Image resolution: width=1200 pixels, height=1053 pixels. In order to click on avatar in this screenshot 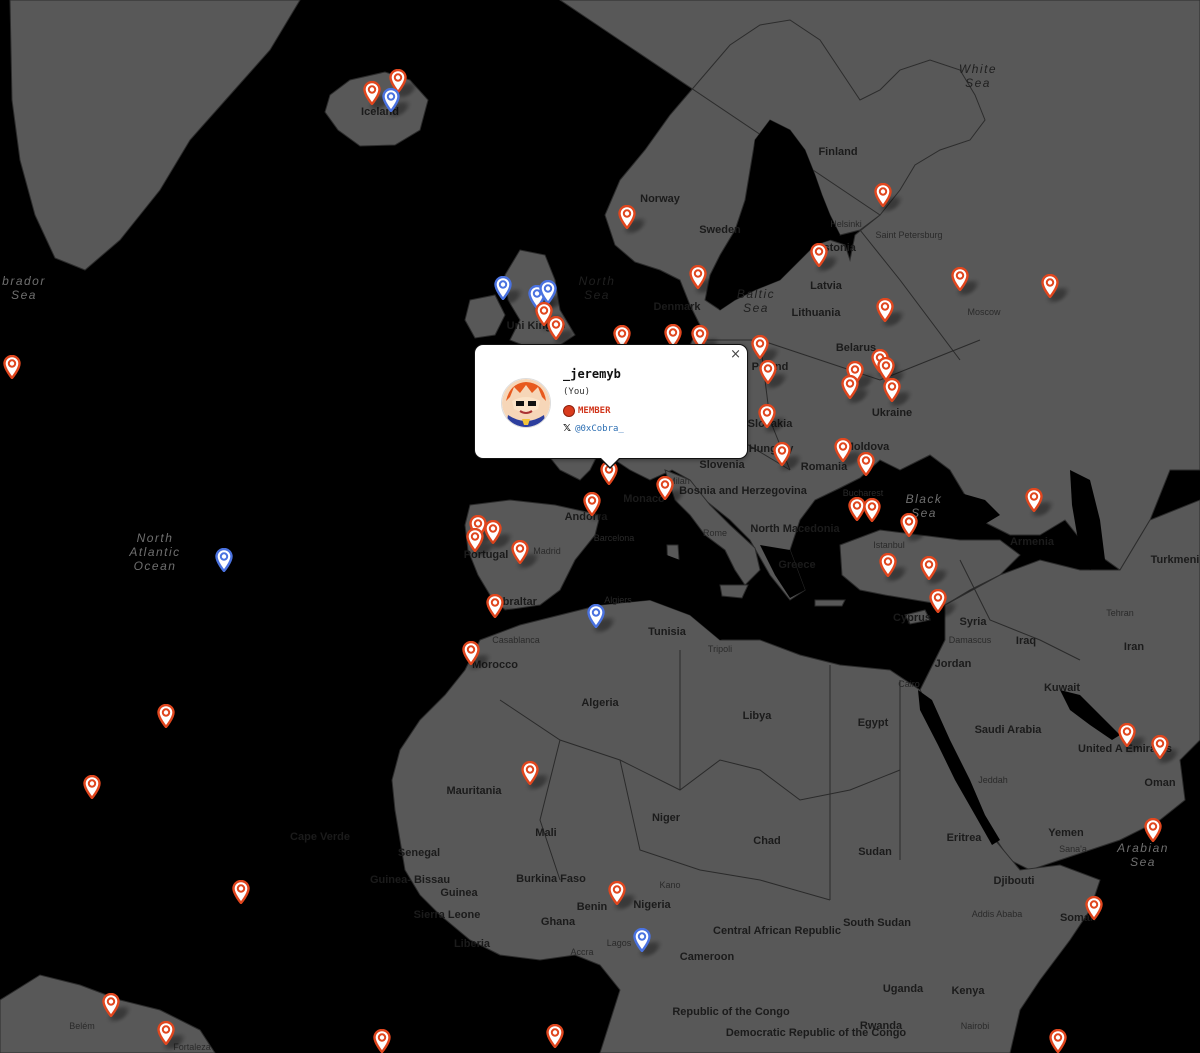, I will do `click(526, 403)`.